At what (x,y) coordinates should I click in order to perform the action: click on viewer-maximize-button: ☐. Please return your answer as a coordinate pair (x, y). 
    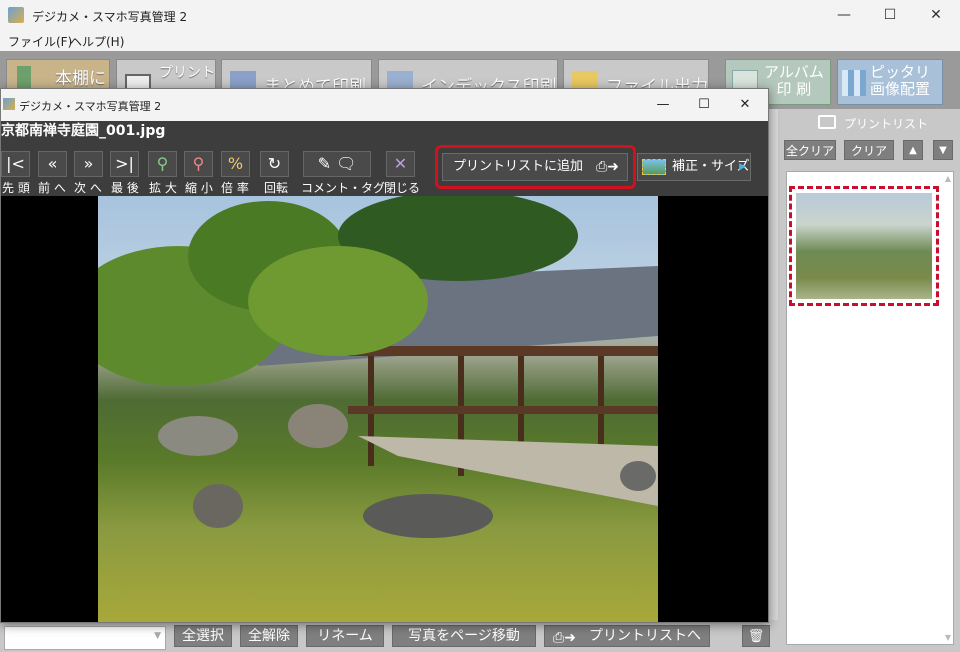
    Looking at the image, I should click on (704, 105).